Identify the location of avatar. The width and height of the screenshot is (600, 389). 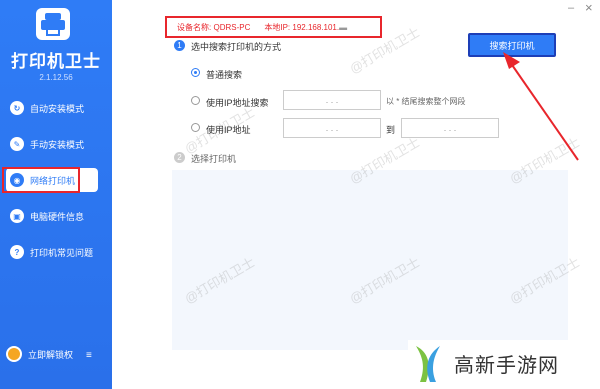
(14, 354).